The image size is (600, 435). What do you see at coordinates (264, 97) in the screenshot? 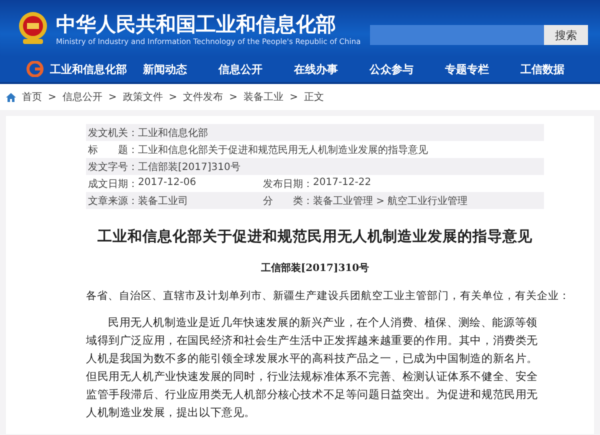
I see `breadcrumb-link: 装备工业` at bounding box center [264, 97].